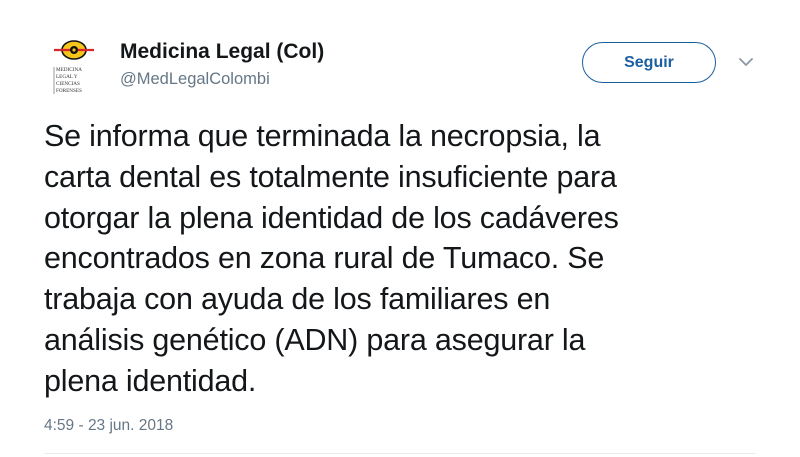 This screenshot has width=800, height=457. What do you see at coordinates (69, 70) in the screenshot?
I see `logo-line: MEDICINA` at bounding box center [69, 70].